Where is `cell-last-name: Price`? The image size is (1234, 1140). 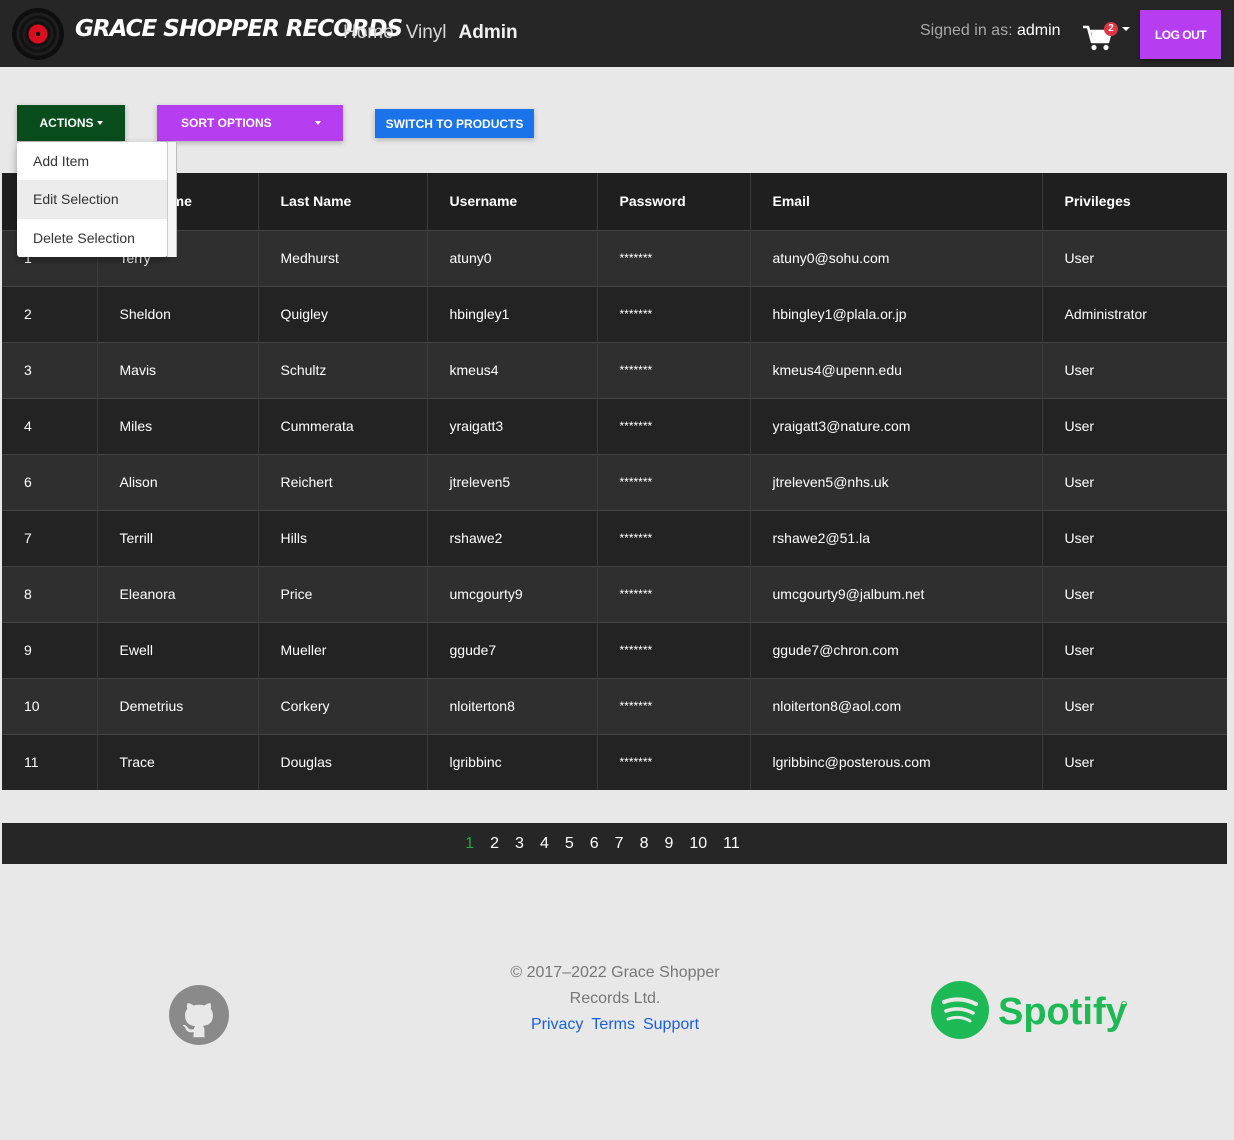 cell-last-name: Price is located at coordinates (343, 594).